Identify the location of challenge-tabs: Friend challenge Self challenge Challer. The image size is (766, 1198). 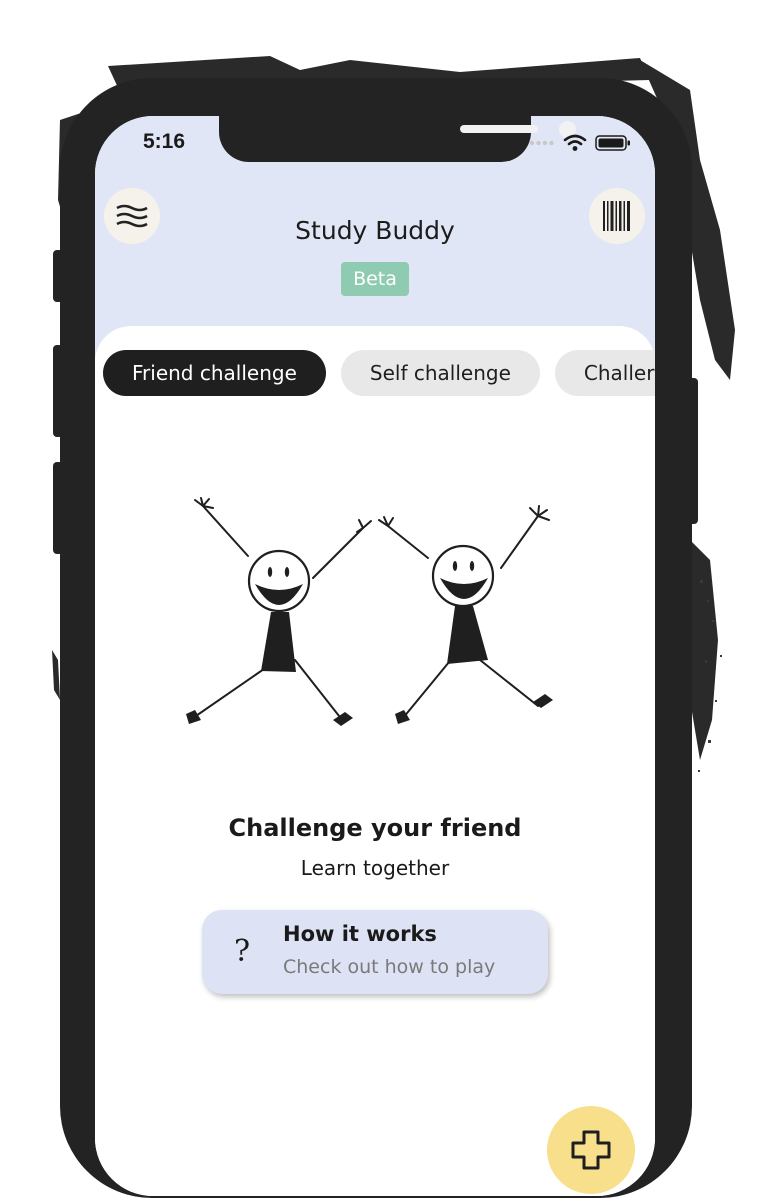
(379, 373).